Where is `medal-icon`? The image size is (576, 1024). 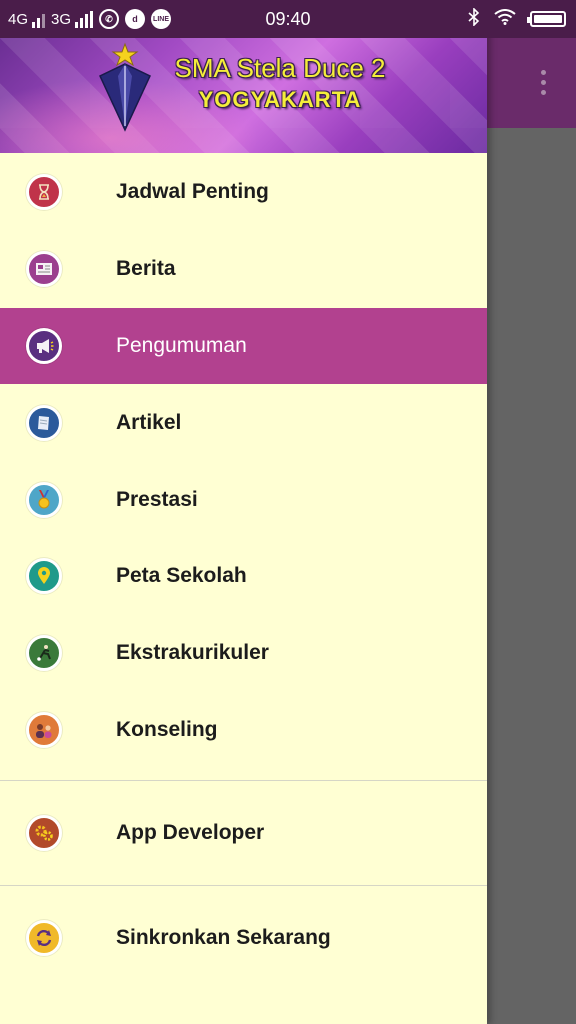
medal-icon is located at coordinates (44, 499).